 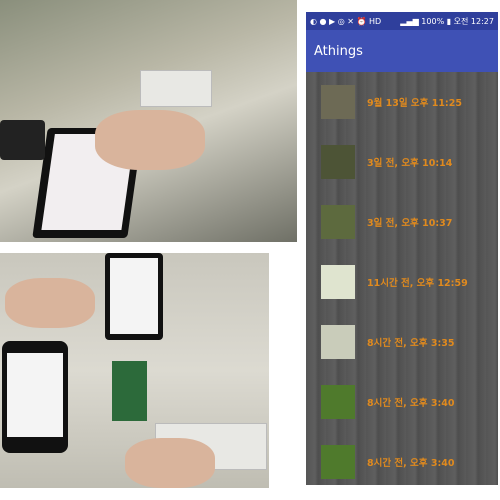 I want to click on timestamp: 3일 전, 오후 10:37, so click(x=410, y=223).